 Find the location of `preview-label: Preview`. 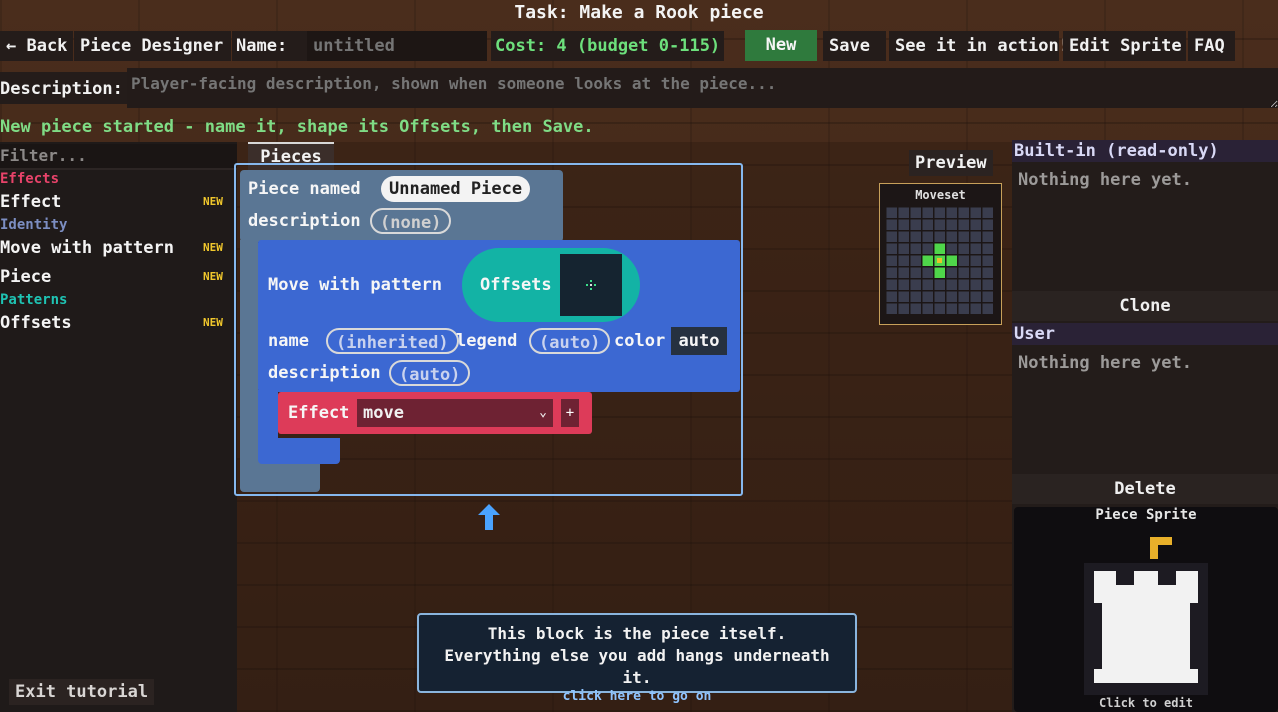

preview-label: Preview is located at coordinates (951, 163).